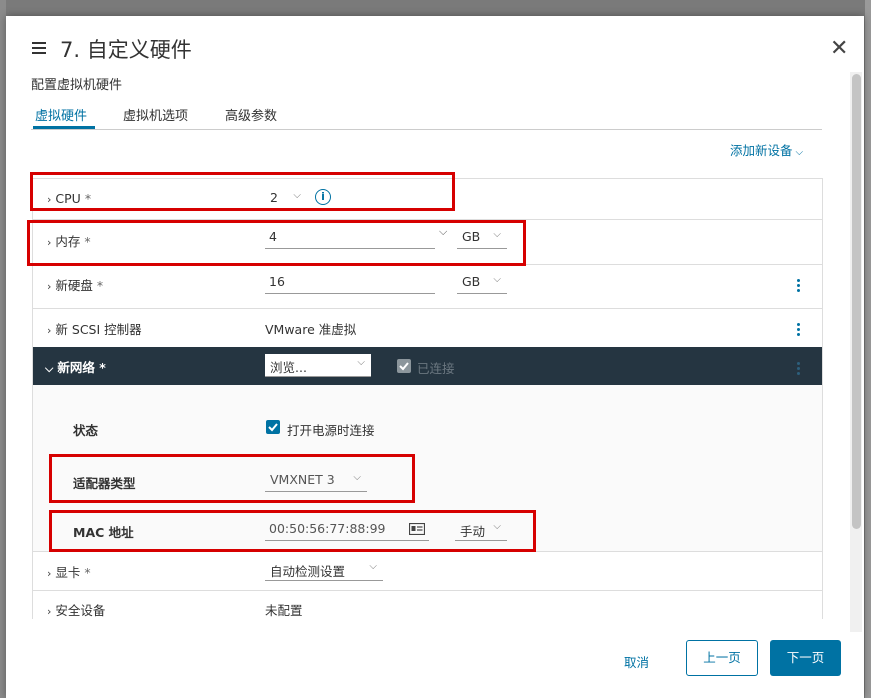  Describe the element at coordinates (471, 281) in the screenshot. I see `disk-unit: GB` at that location.